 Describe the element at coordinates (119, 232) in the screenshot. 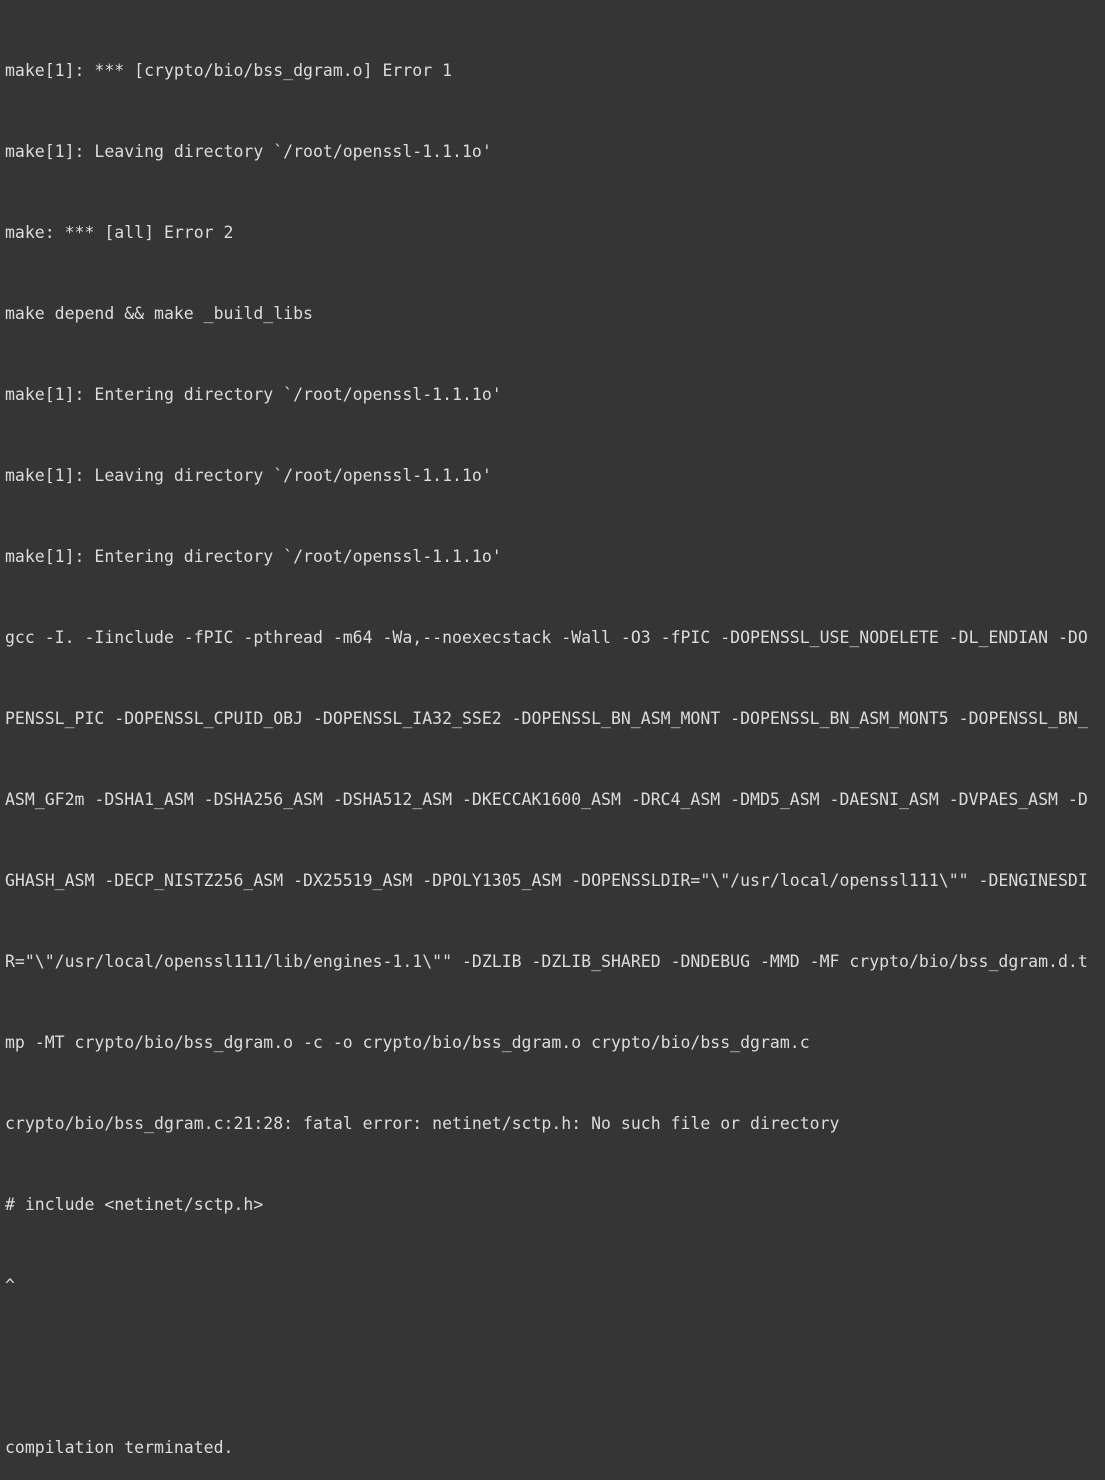

I see `terminal-line: make: *** [all] Error 2` at that location.